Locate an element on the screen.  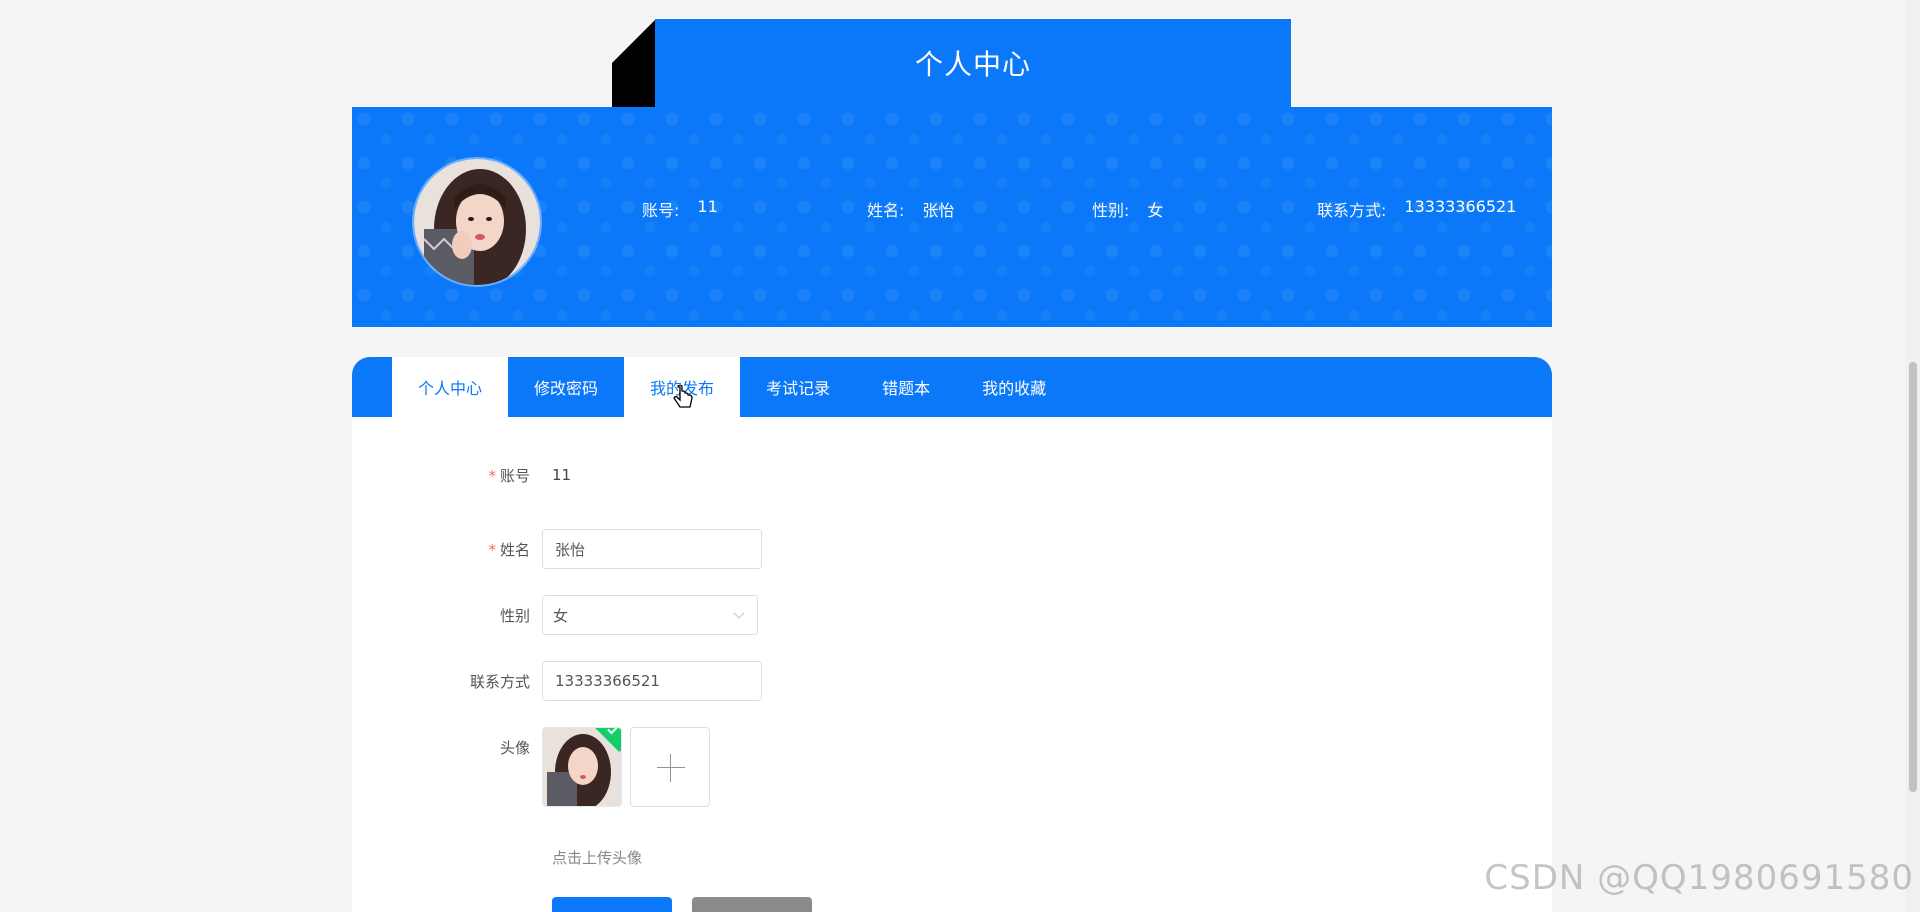
form-row-gender: 性别 女 is located at coordinates (555, 615).